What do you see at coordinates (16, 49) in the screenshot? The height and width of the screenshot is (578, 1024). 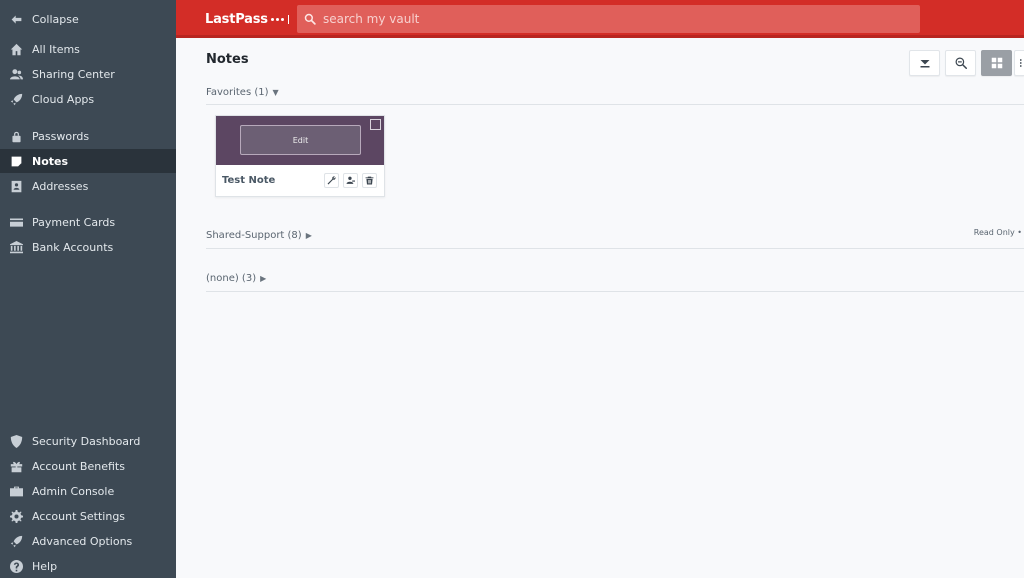 I see `home-icon` at bounding box center [16, 49].